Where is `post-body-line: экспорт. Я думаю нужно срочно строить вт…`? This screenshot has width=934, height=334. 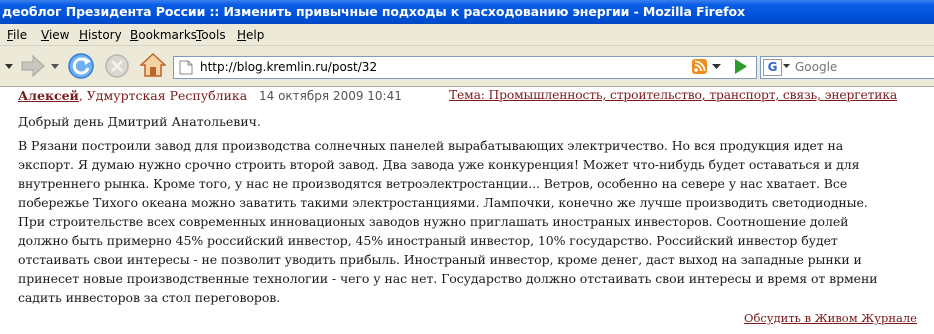 post-body-line: экспорт. Я думаю нужно срочно строить вт… is located at coordinates (439, 164).